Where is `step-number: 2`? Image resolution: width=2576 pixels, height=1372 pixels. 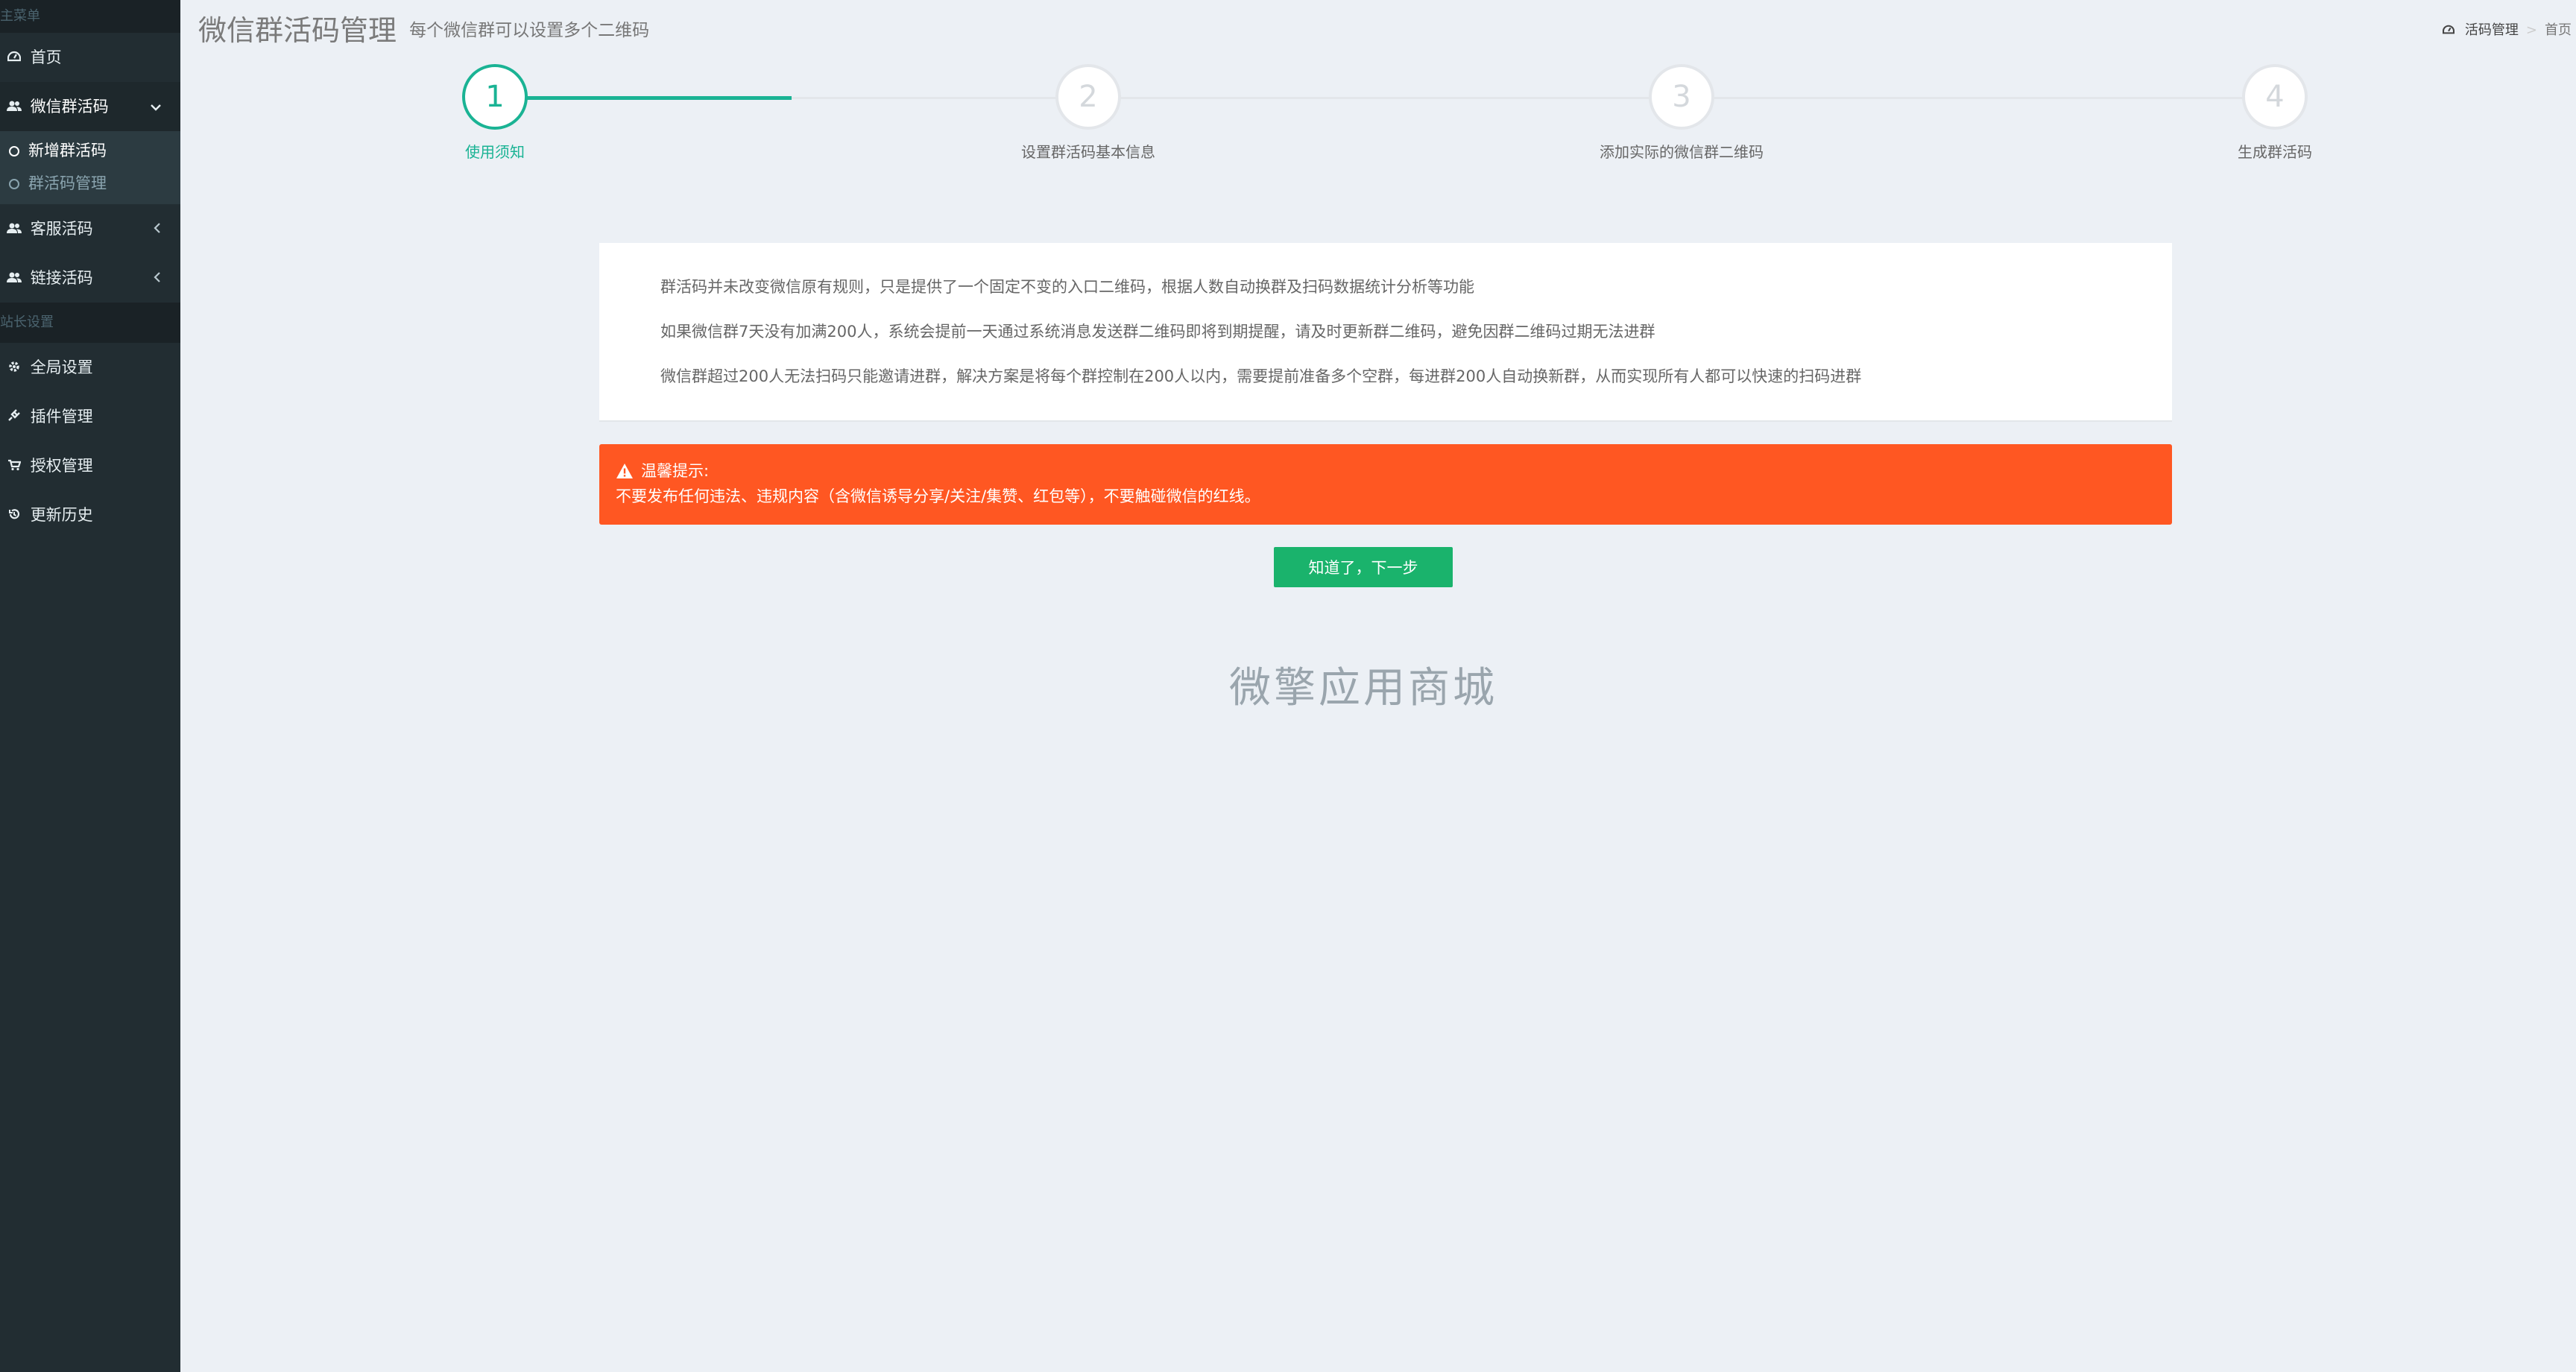 step-number: 2 is located at coordinates (1088, 97).